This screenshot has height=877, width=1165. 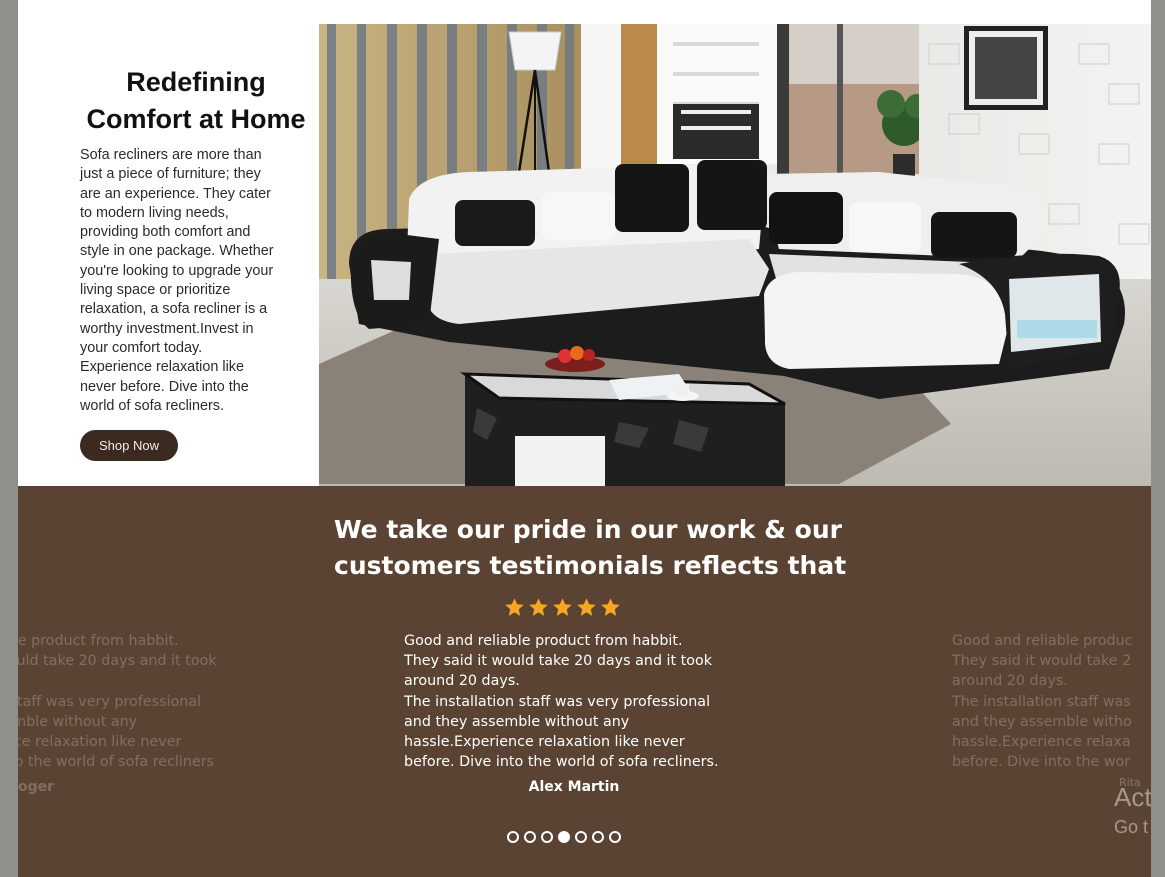 What do you see at coordinates (544, 742) in the screenshot?
I see `quote-line: hassle.Experience relaxation like never` at bounding box center [544, 742].